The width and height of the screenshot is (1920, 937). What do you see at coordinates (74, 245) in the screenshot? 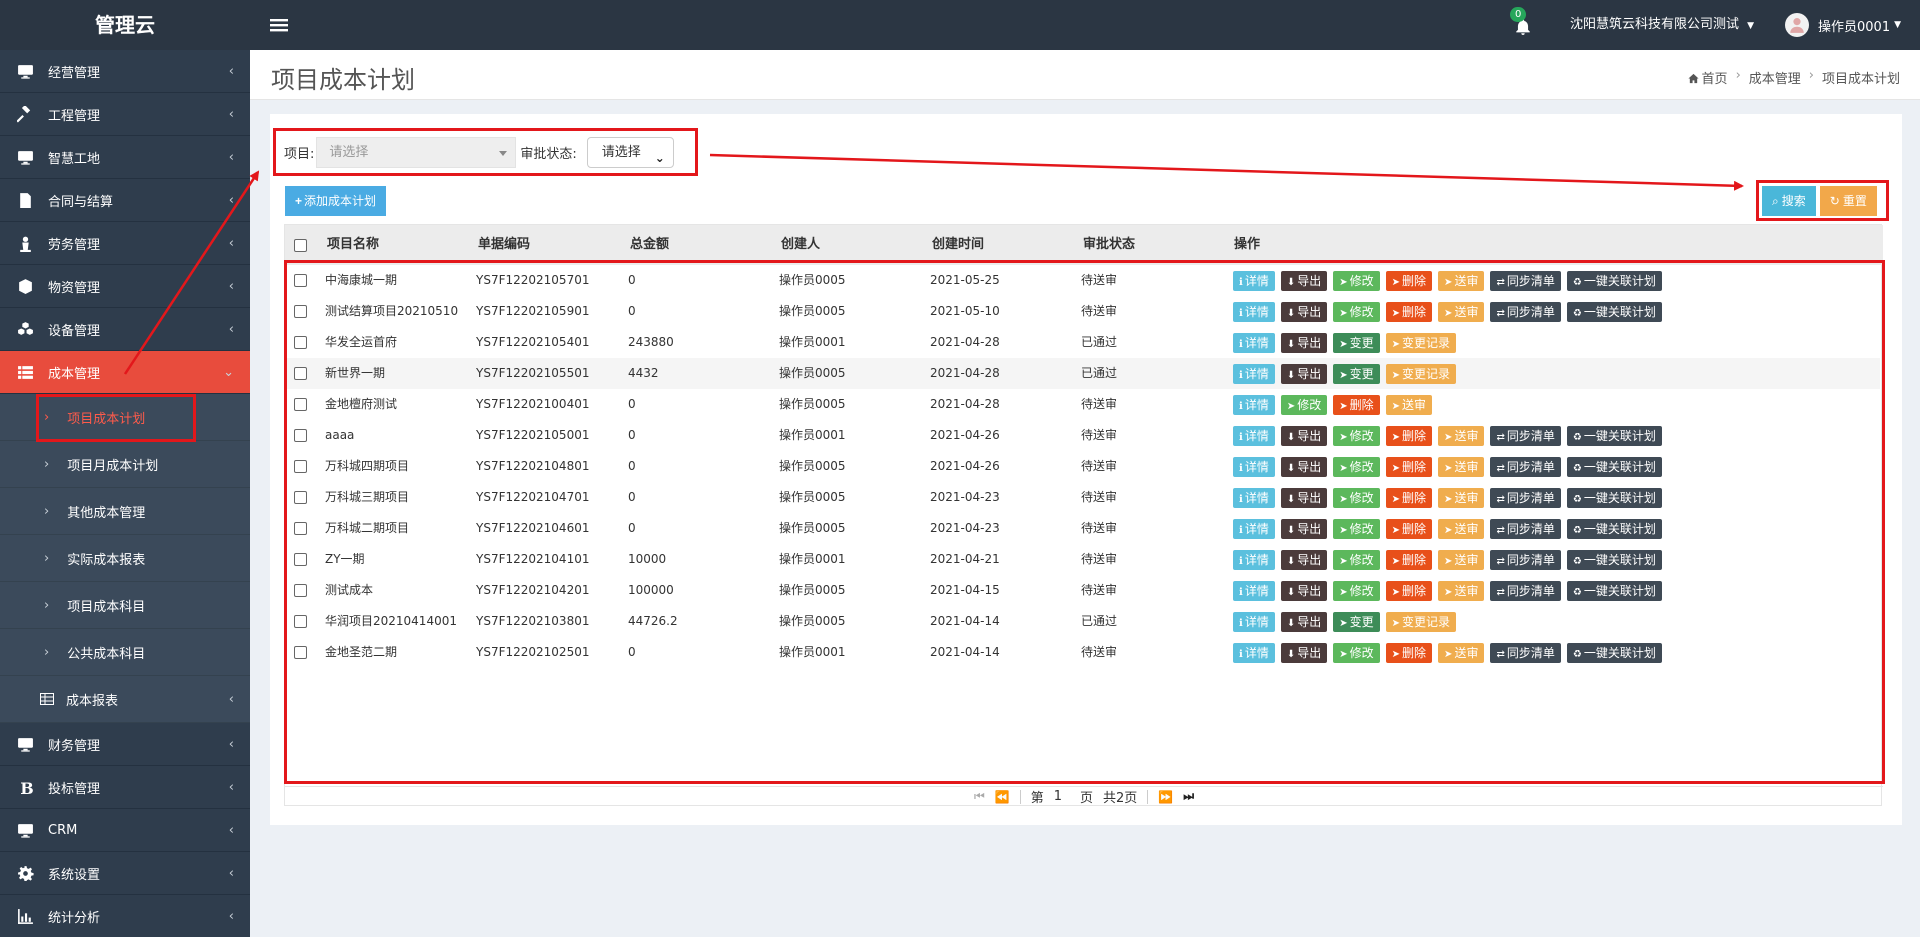
I see `sidebar-item-label: 劳务管理` at bounding box center [74, 245].